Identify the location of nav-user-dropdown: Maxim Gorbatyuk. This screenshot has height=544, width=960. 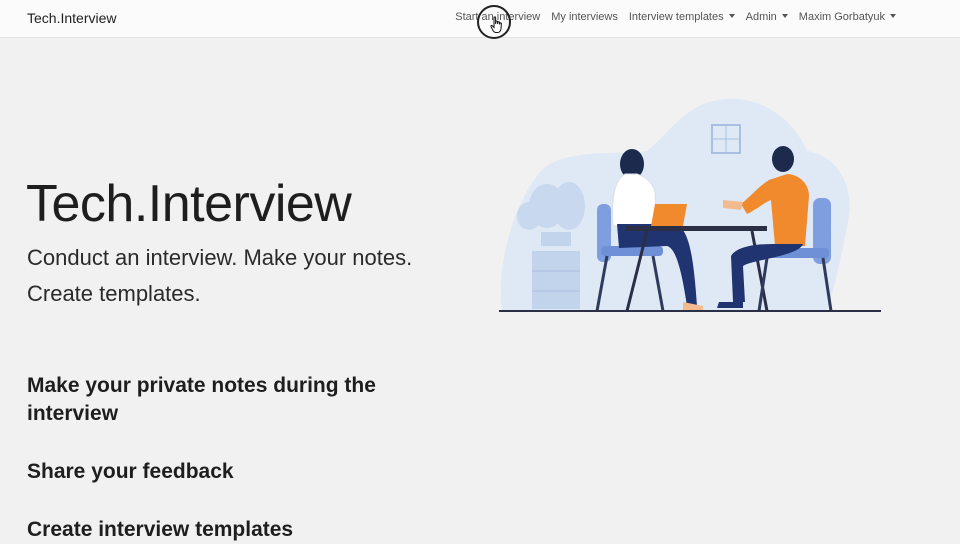
(847, 17).